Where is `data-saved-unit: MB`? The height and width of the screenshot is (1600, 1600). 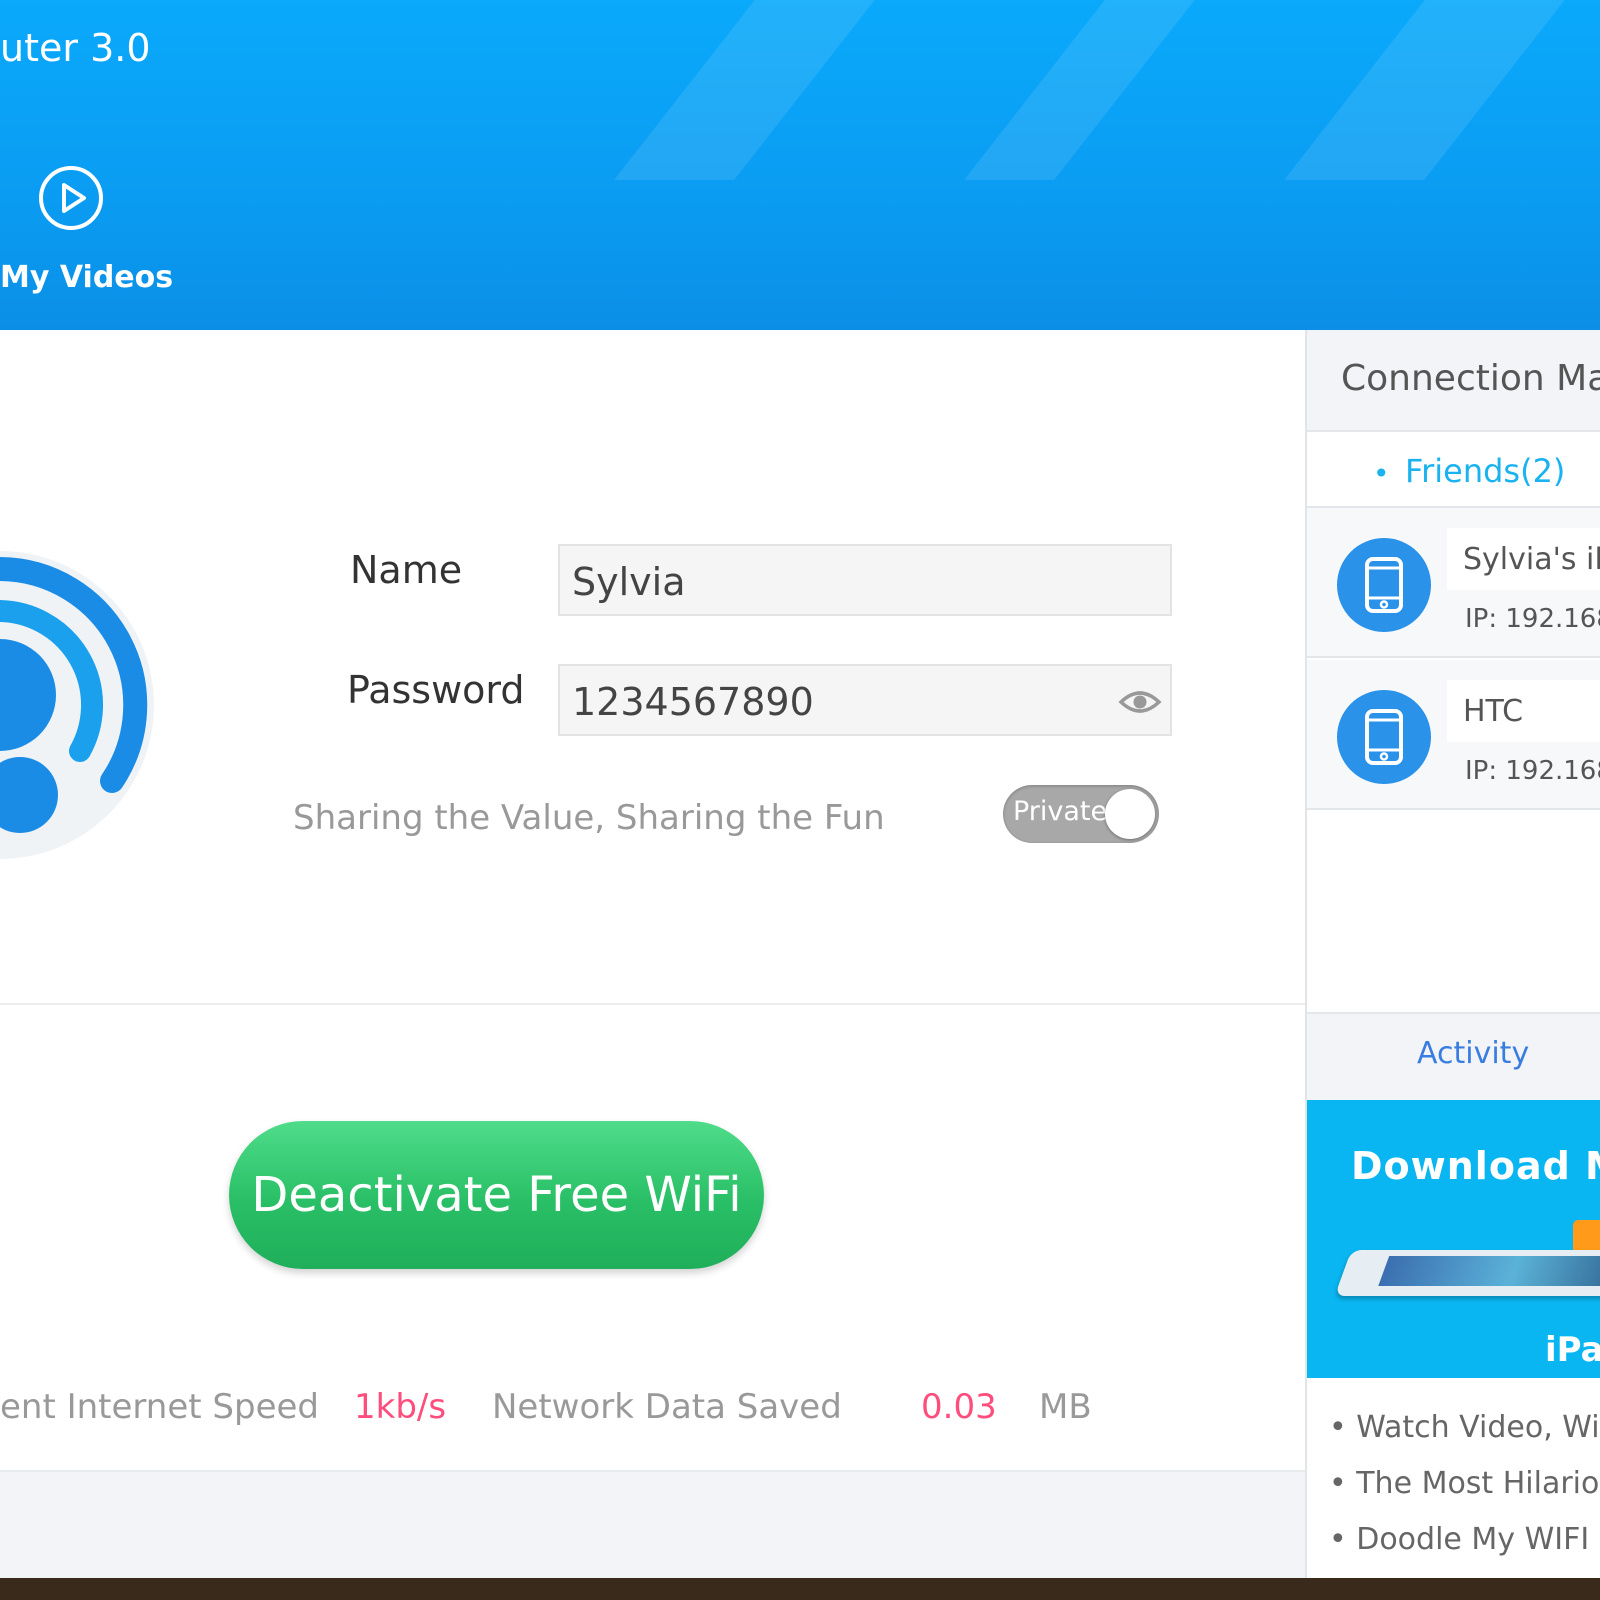 data-saved-unit: MB is located at coordinates (1065, 1407).